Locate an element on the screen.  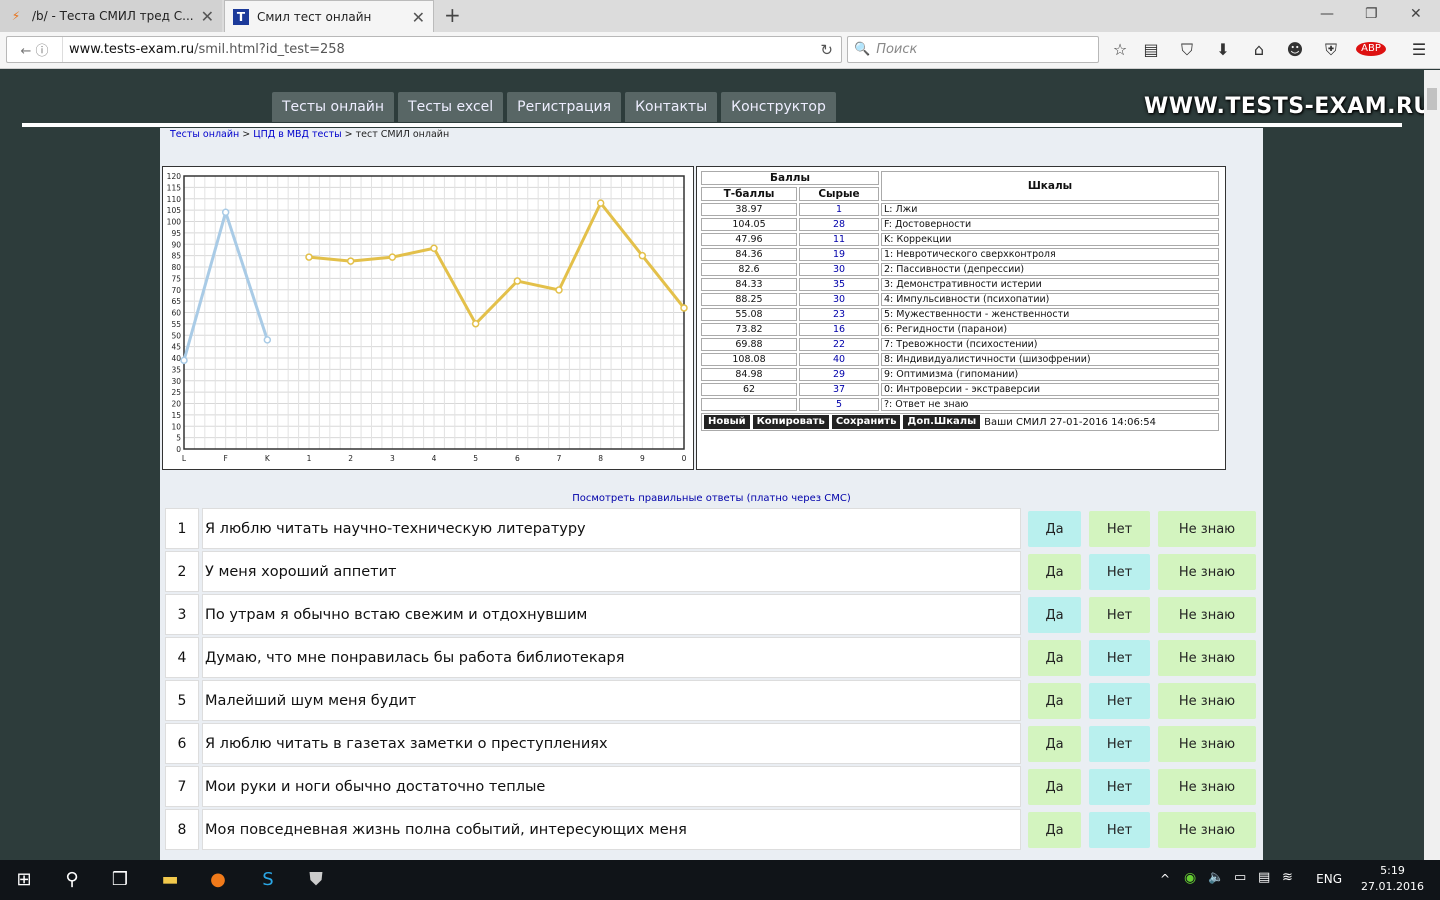
firefox-icon: ● is located at coordinates (218, 880).